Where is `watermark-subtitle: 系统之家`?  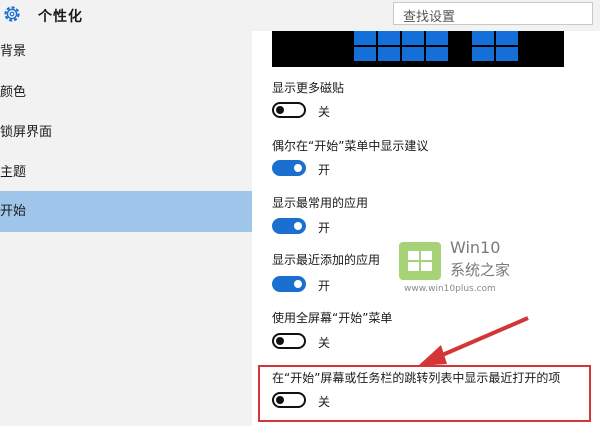 watermark-subtitle: 系统之家 is located at coordinates (480, 270).